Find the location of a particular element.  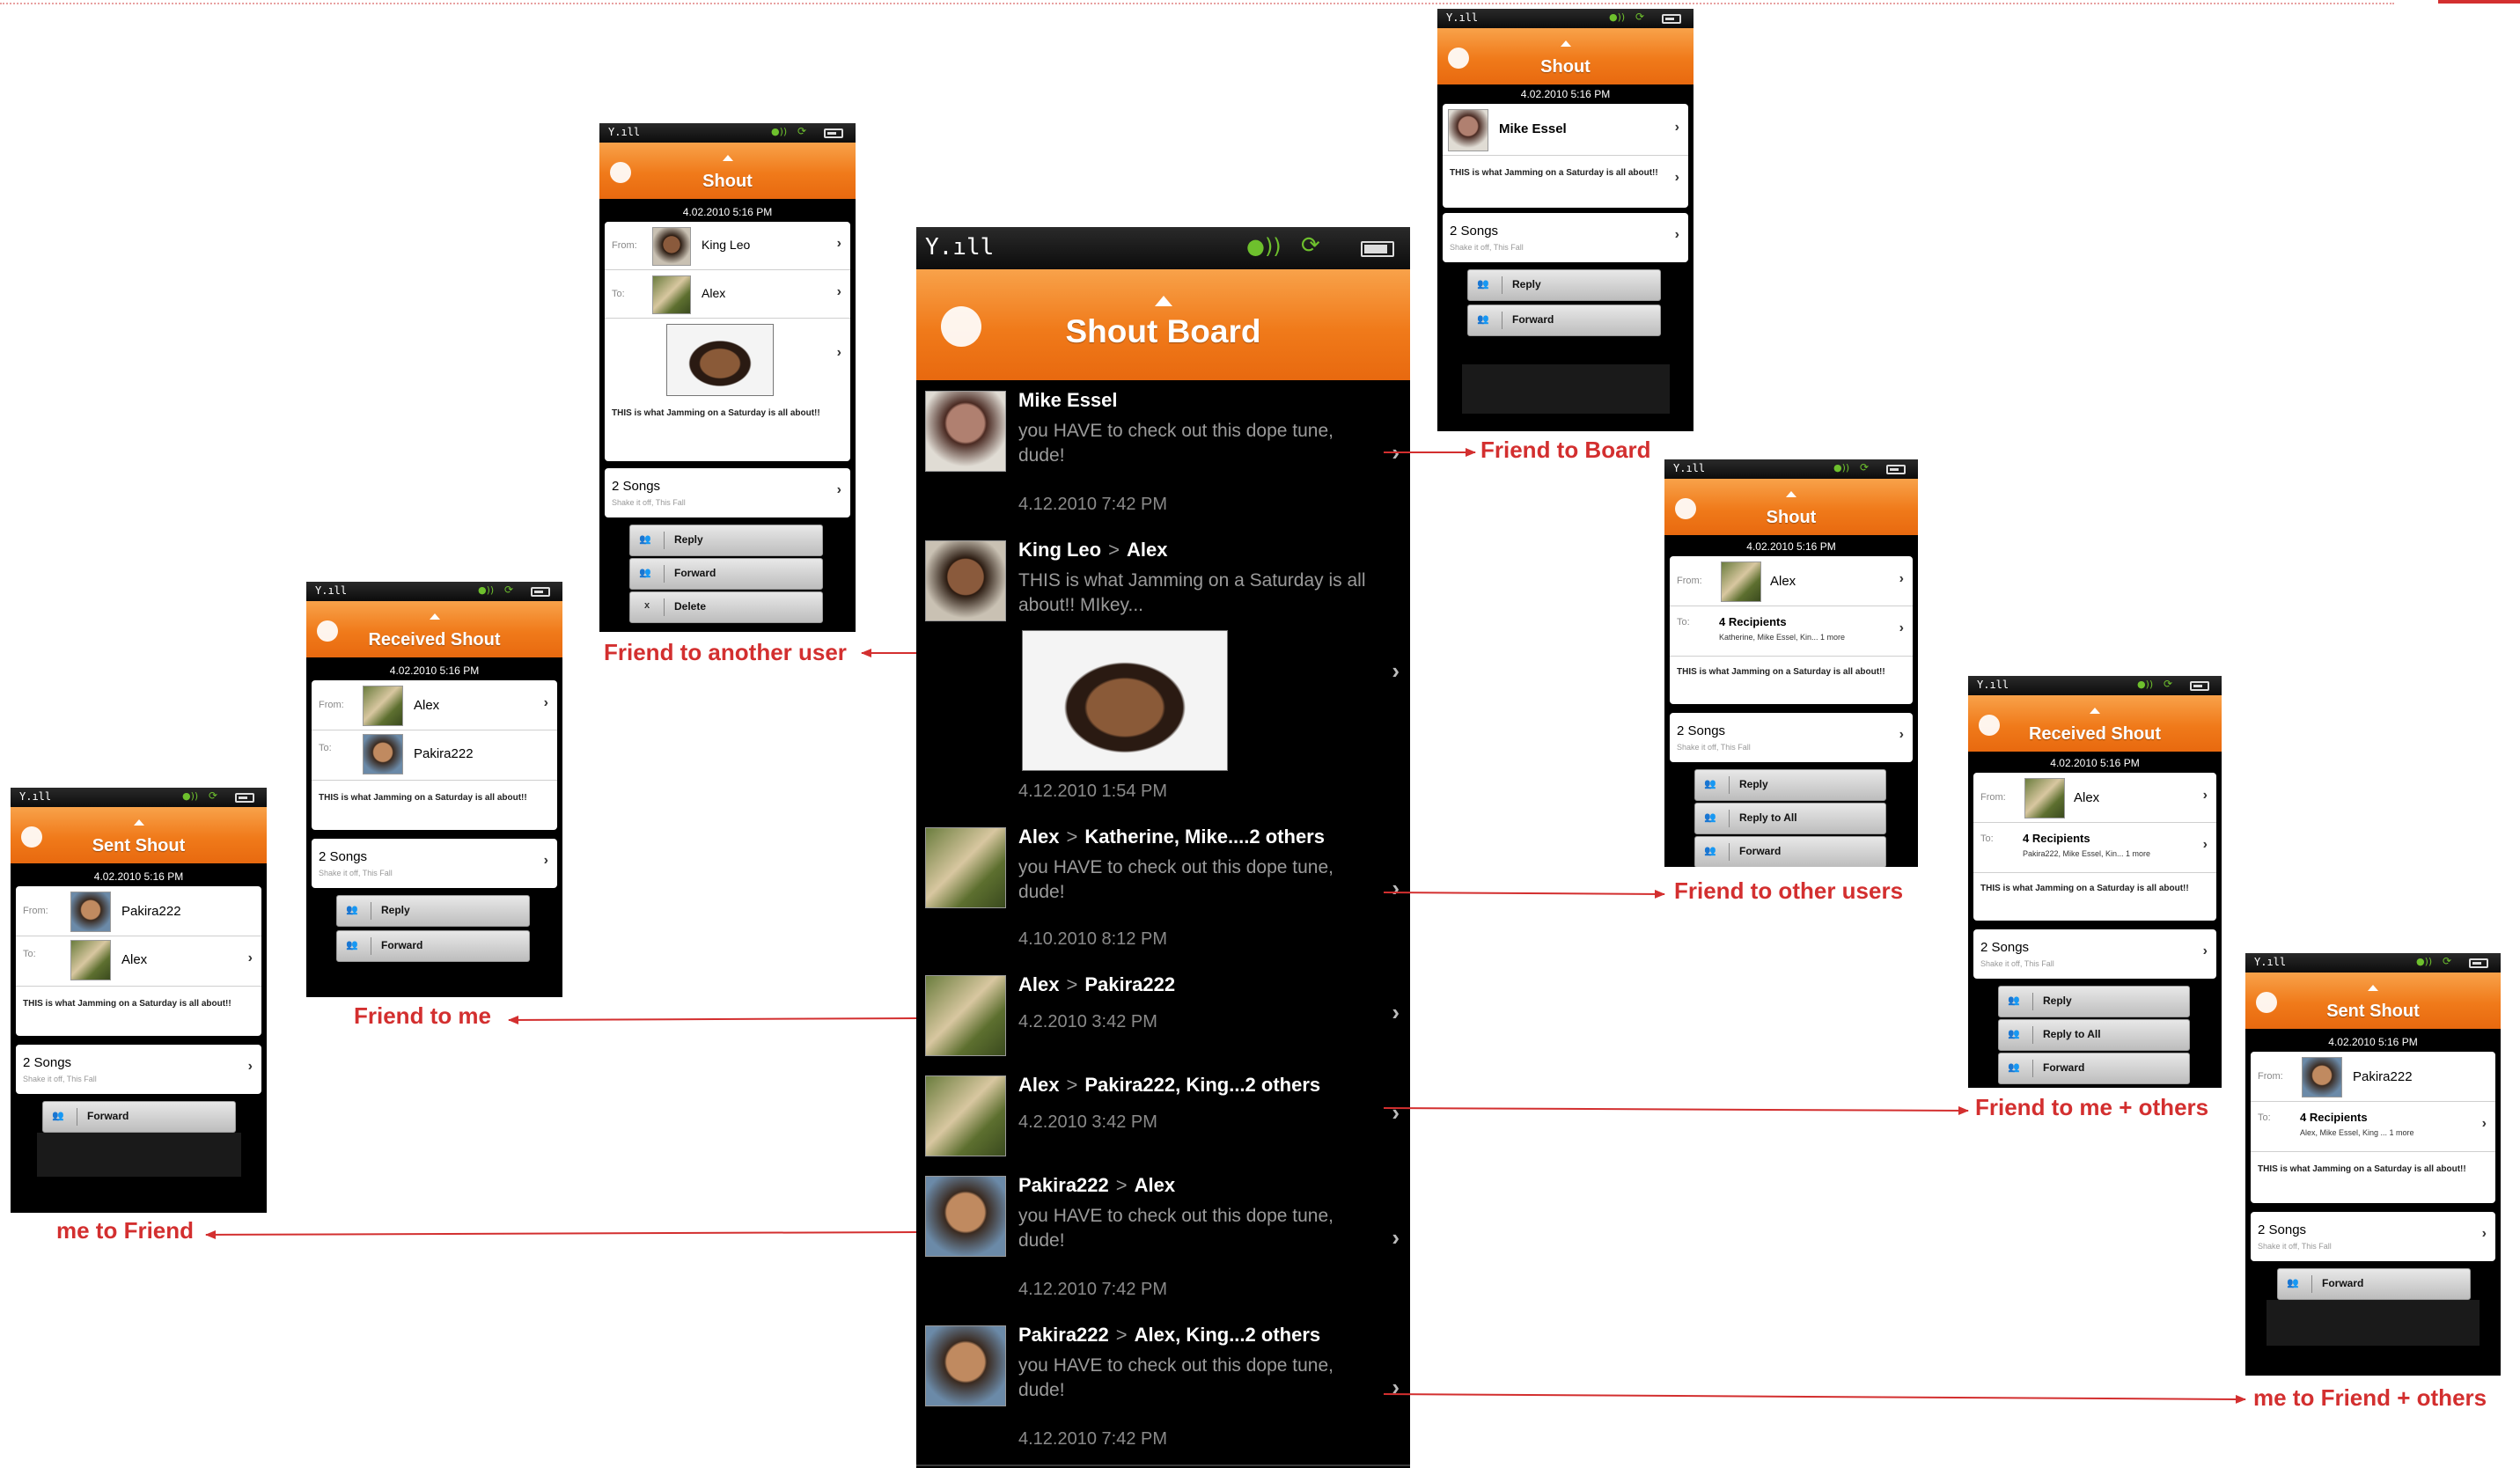

caption-friend-to-other-users: Friend to other users is located at coordinates (1789, 890).